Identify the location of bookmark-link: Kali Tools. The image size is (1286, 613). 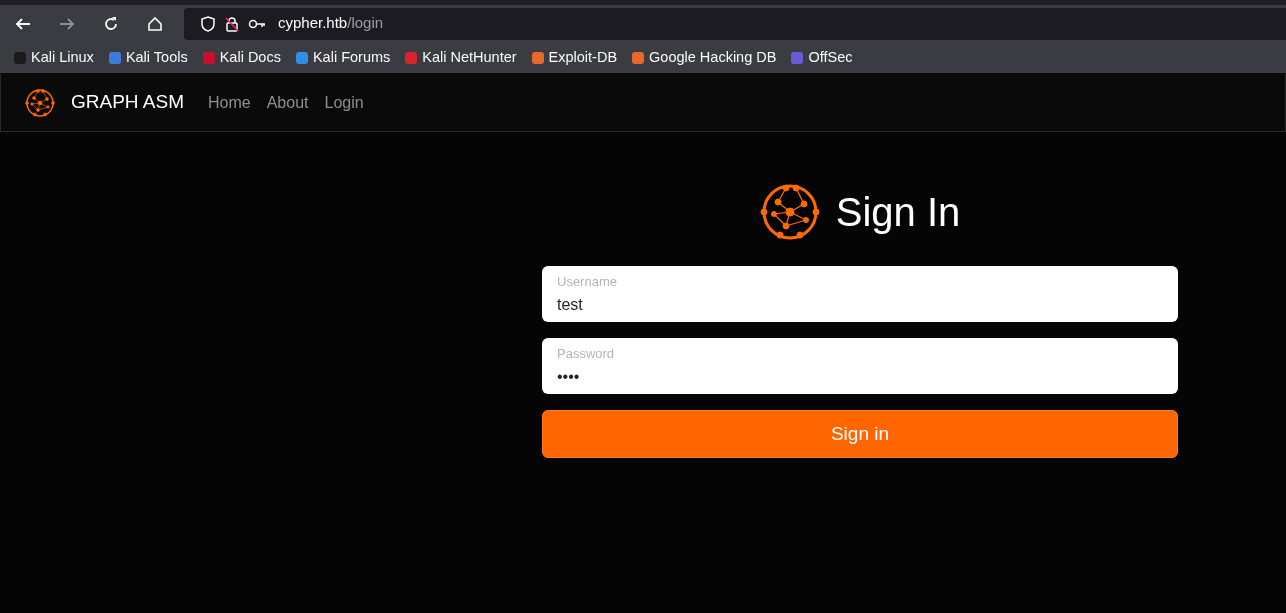
(147, 57).